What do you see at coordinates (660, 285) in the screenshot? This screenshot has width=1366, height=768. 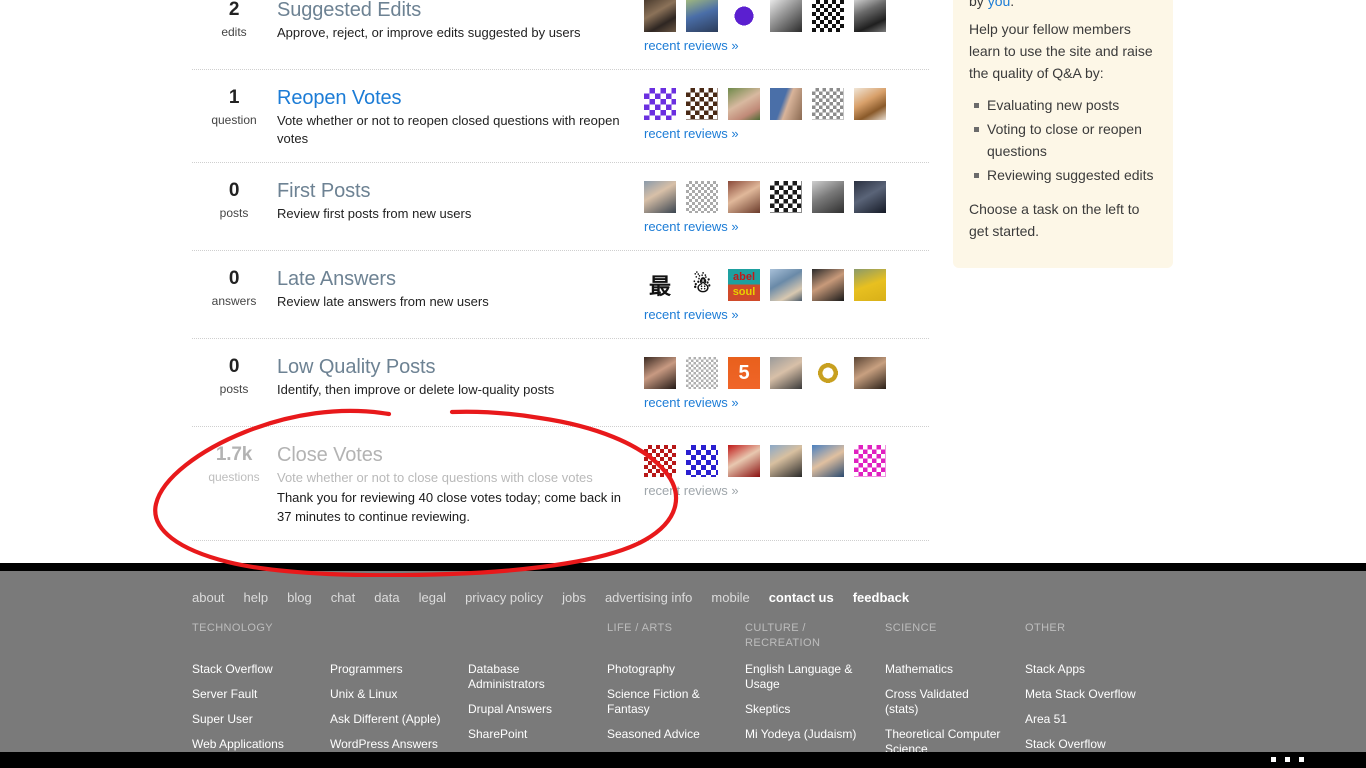 I see `avatar: 最` at bounding box center [660, 285].